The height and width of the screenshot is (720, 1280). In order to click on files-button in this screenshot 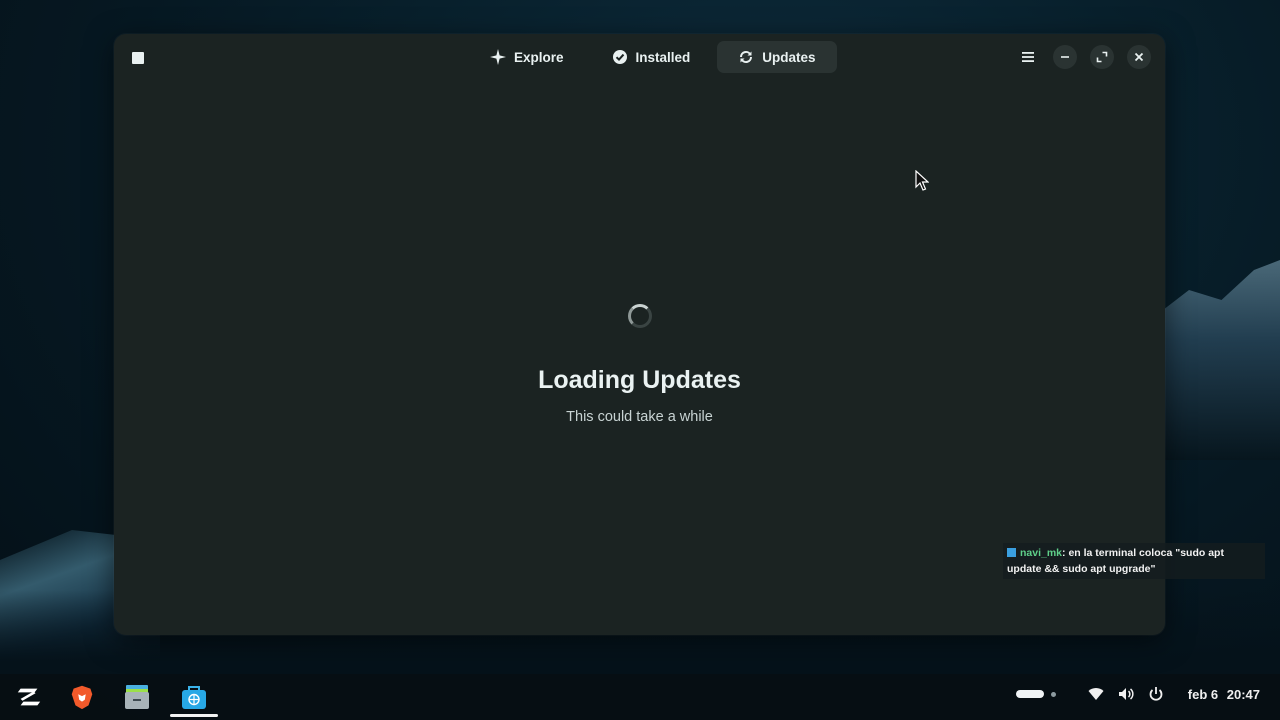, I will do `click(137, 697)`.